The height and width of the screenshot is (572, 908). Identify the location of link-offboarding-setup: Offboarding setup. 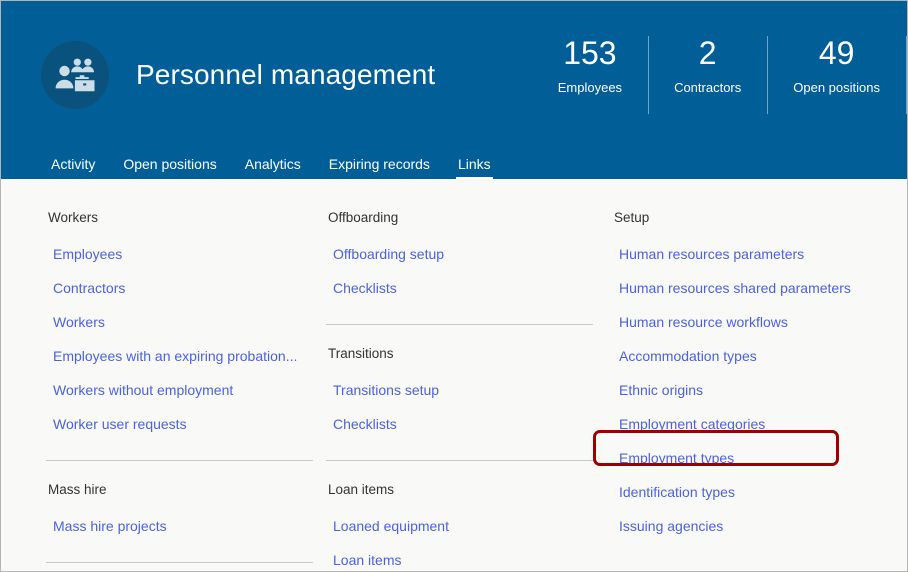
(464, 254).